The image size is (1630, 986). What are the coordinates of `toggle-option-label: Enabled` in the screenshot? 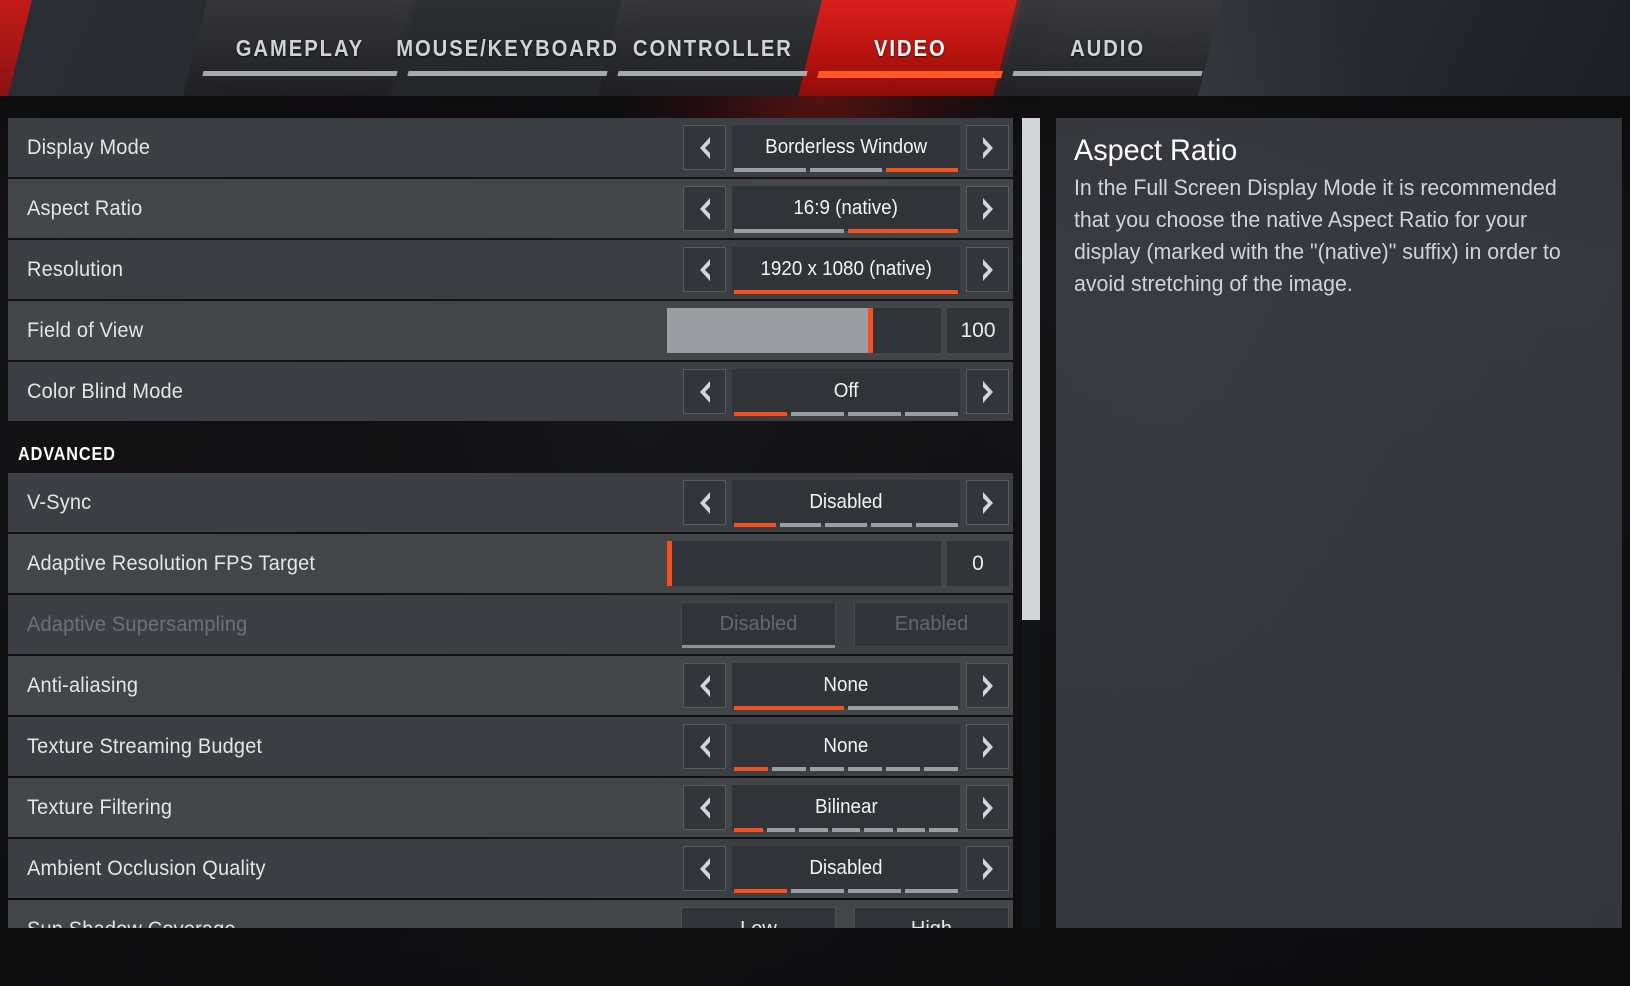 It's located at (931, 624).